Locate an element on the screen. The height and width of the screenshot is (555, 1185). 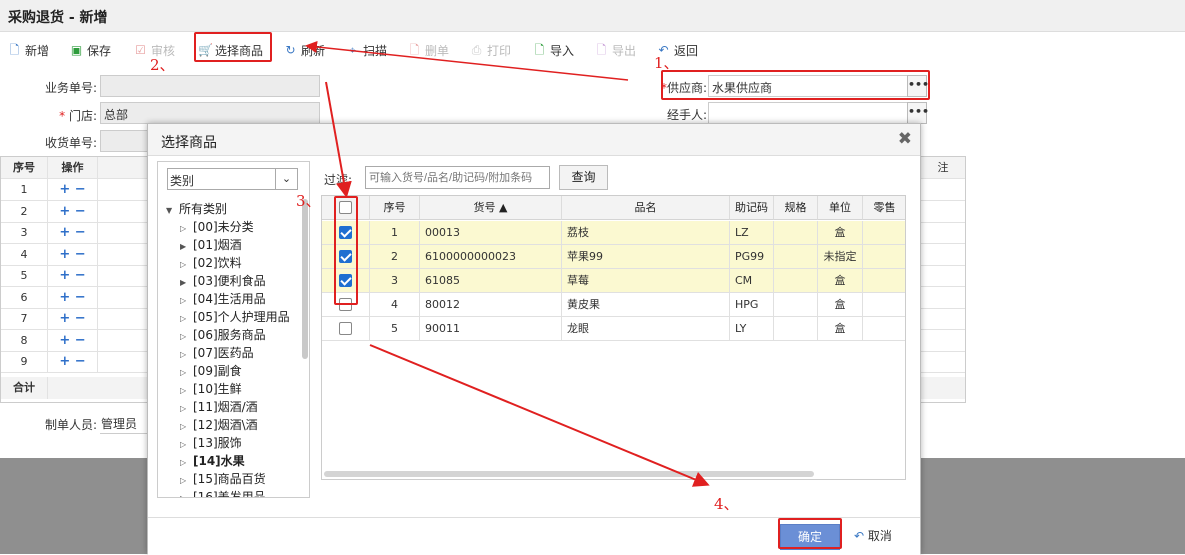
cancel-button: ↶ 取消 is located at coordinates (873, 535).